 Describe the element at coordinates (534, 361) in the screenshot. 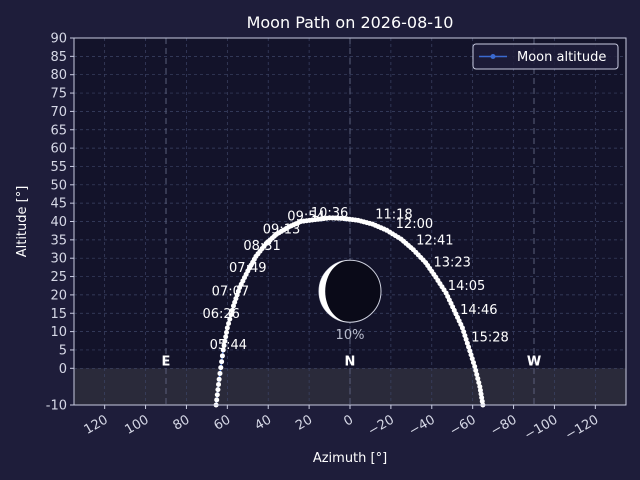

I see `direction-label: W` at that location.